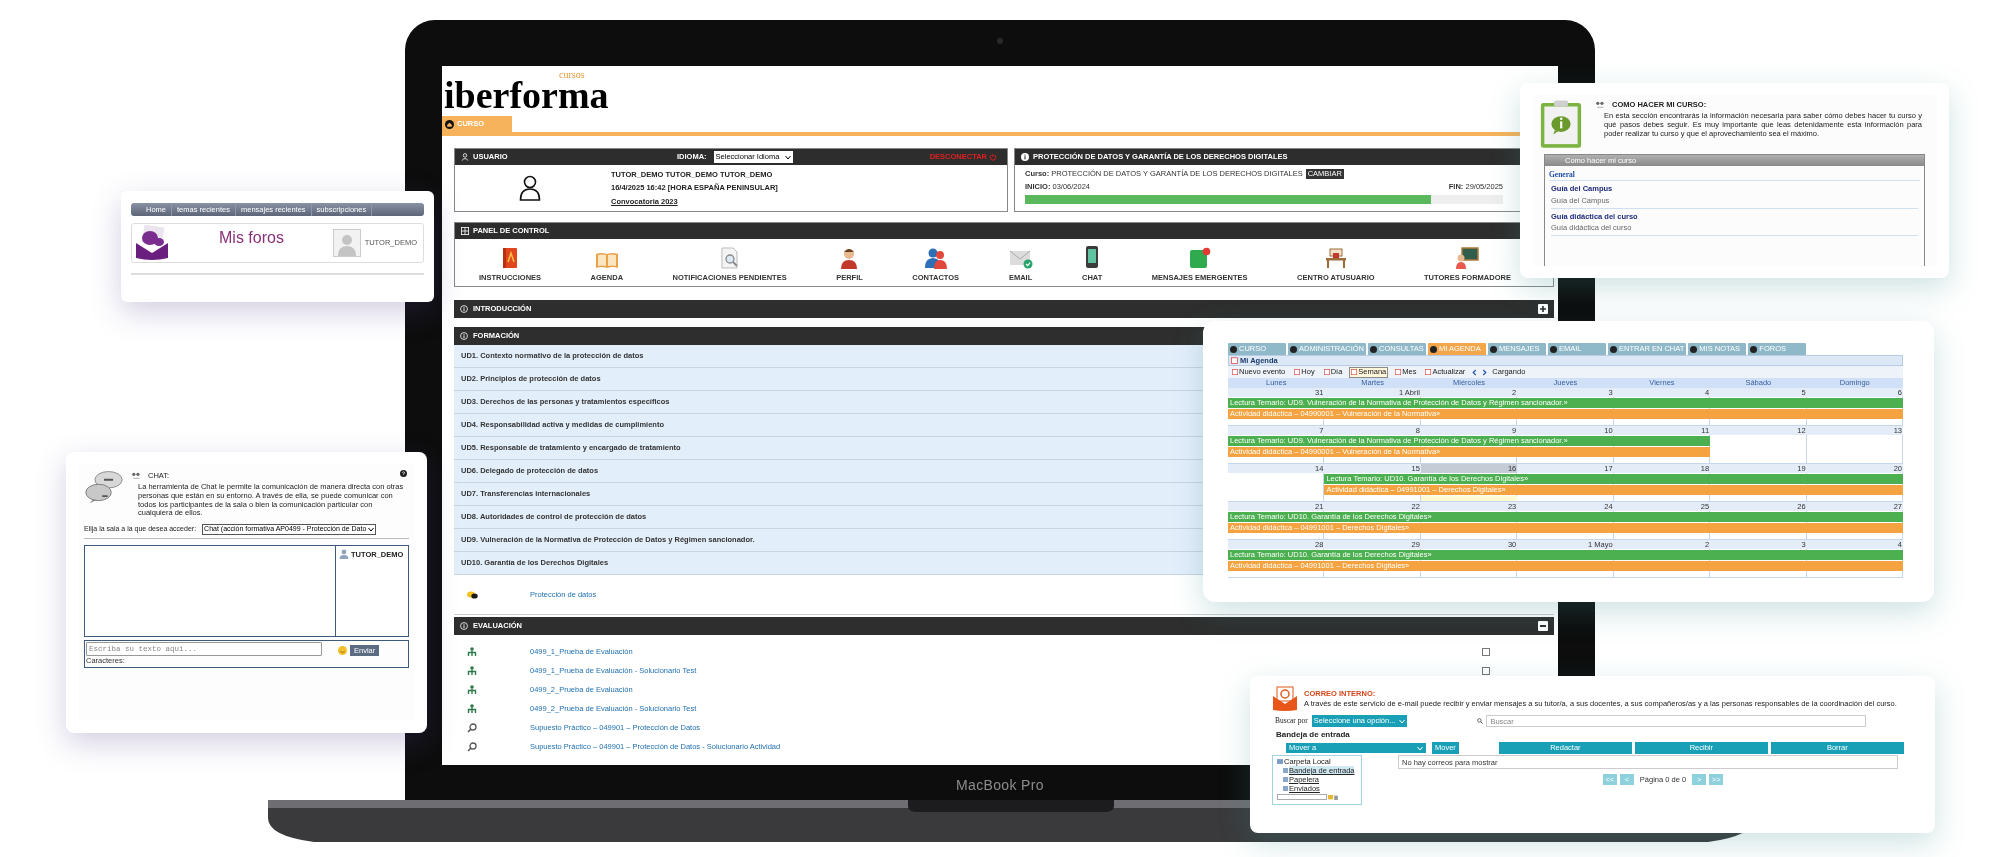 This screenshot has width=2000, height=857. I want to click on plus-icon, so click(1543, 309).